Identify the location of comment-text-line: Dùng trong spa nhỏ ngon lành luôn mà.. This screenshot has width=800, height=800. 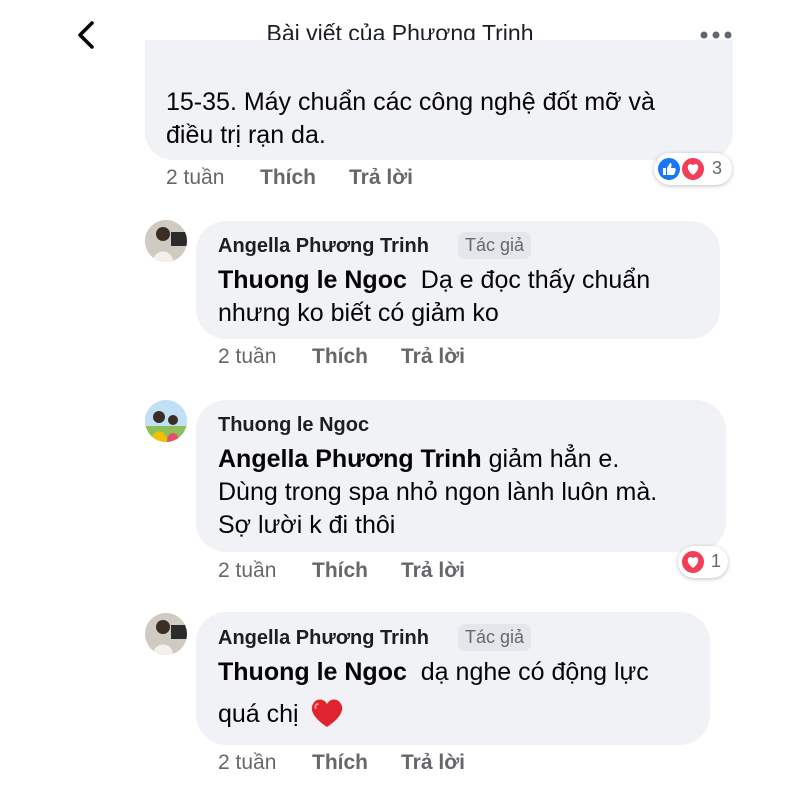
(438, 492).